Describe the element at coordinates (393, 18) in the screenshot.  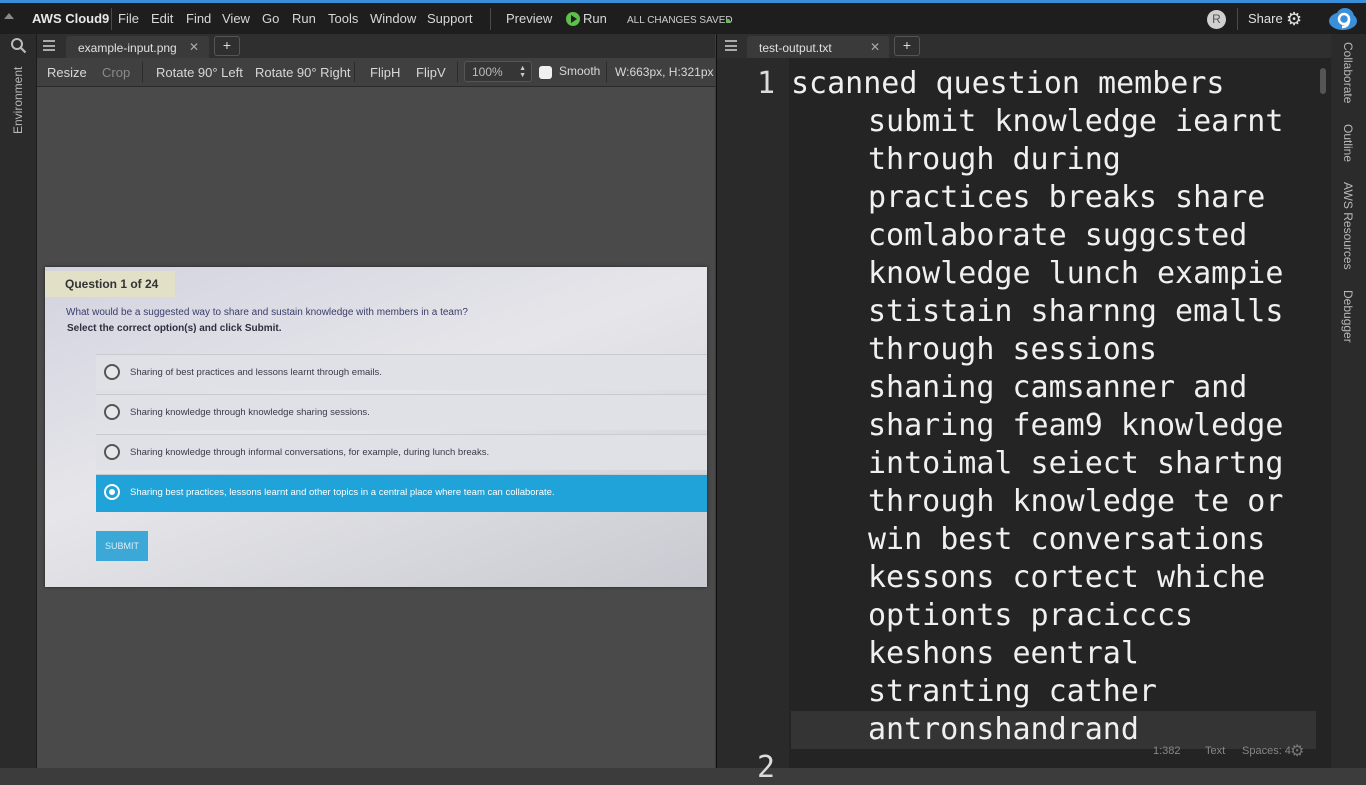
I see `menu-window: Window` at that location.